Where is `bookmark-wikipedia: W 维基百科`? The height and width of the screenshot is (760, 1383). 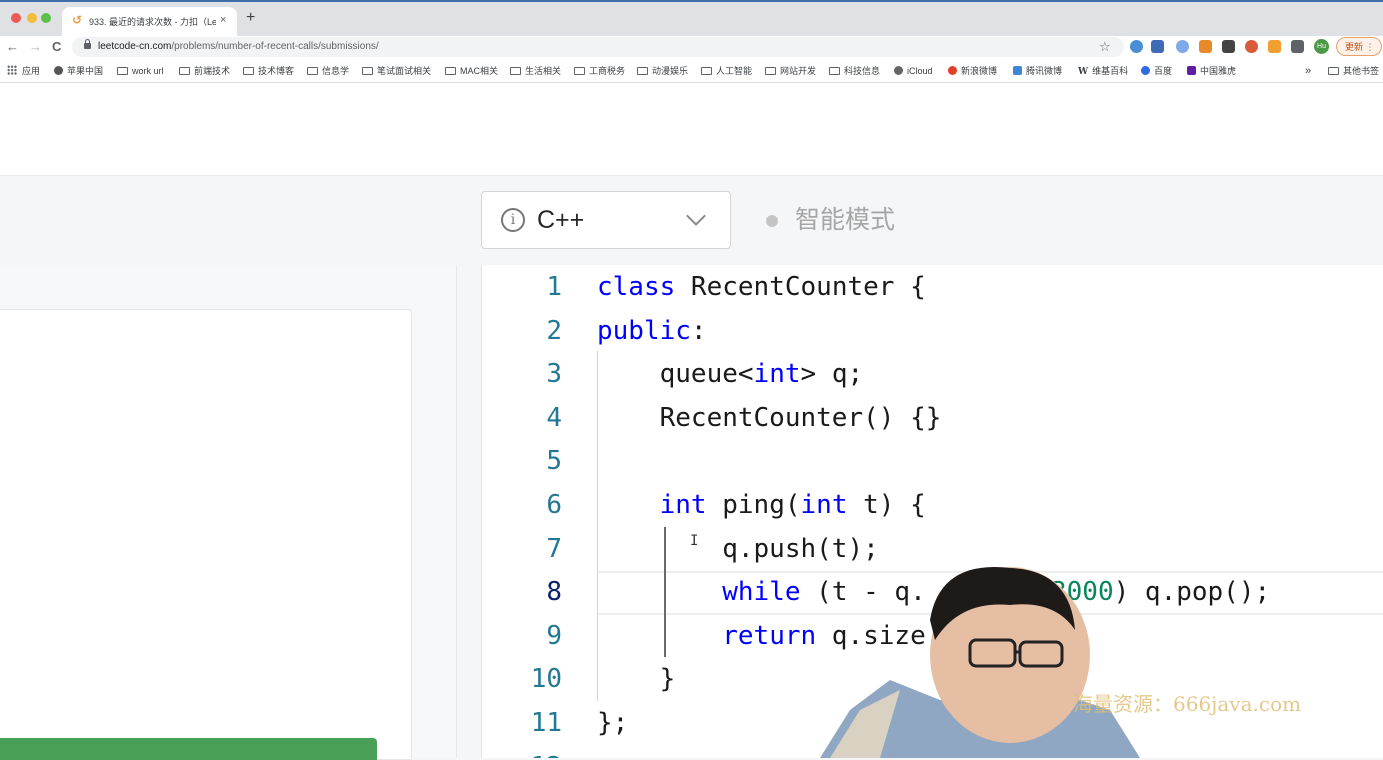
bookmark-wikipedia: W 维基百科 is located at coordinates (1103, 71).